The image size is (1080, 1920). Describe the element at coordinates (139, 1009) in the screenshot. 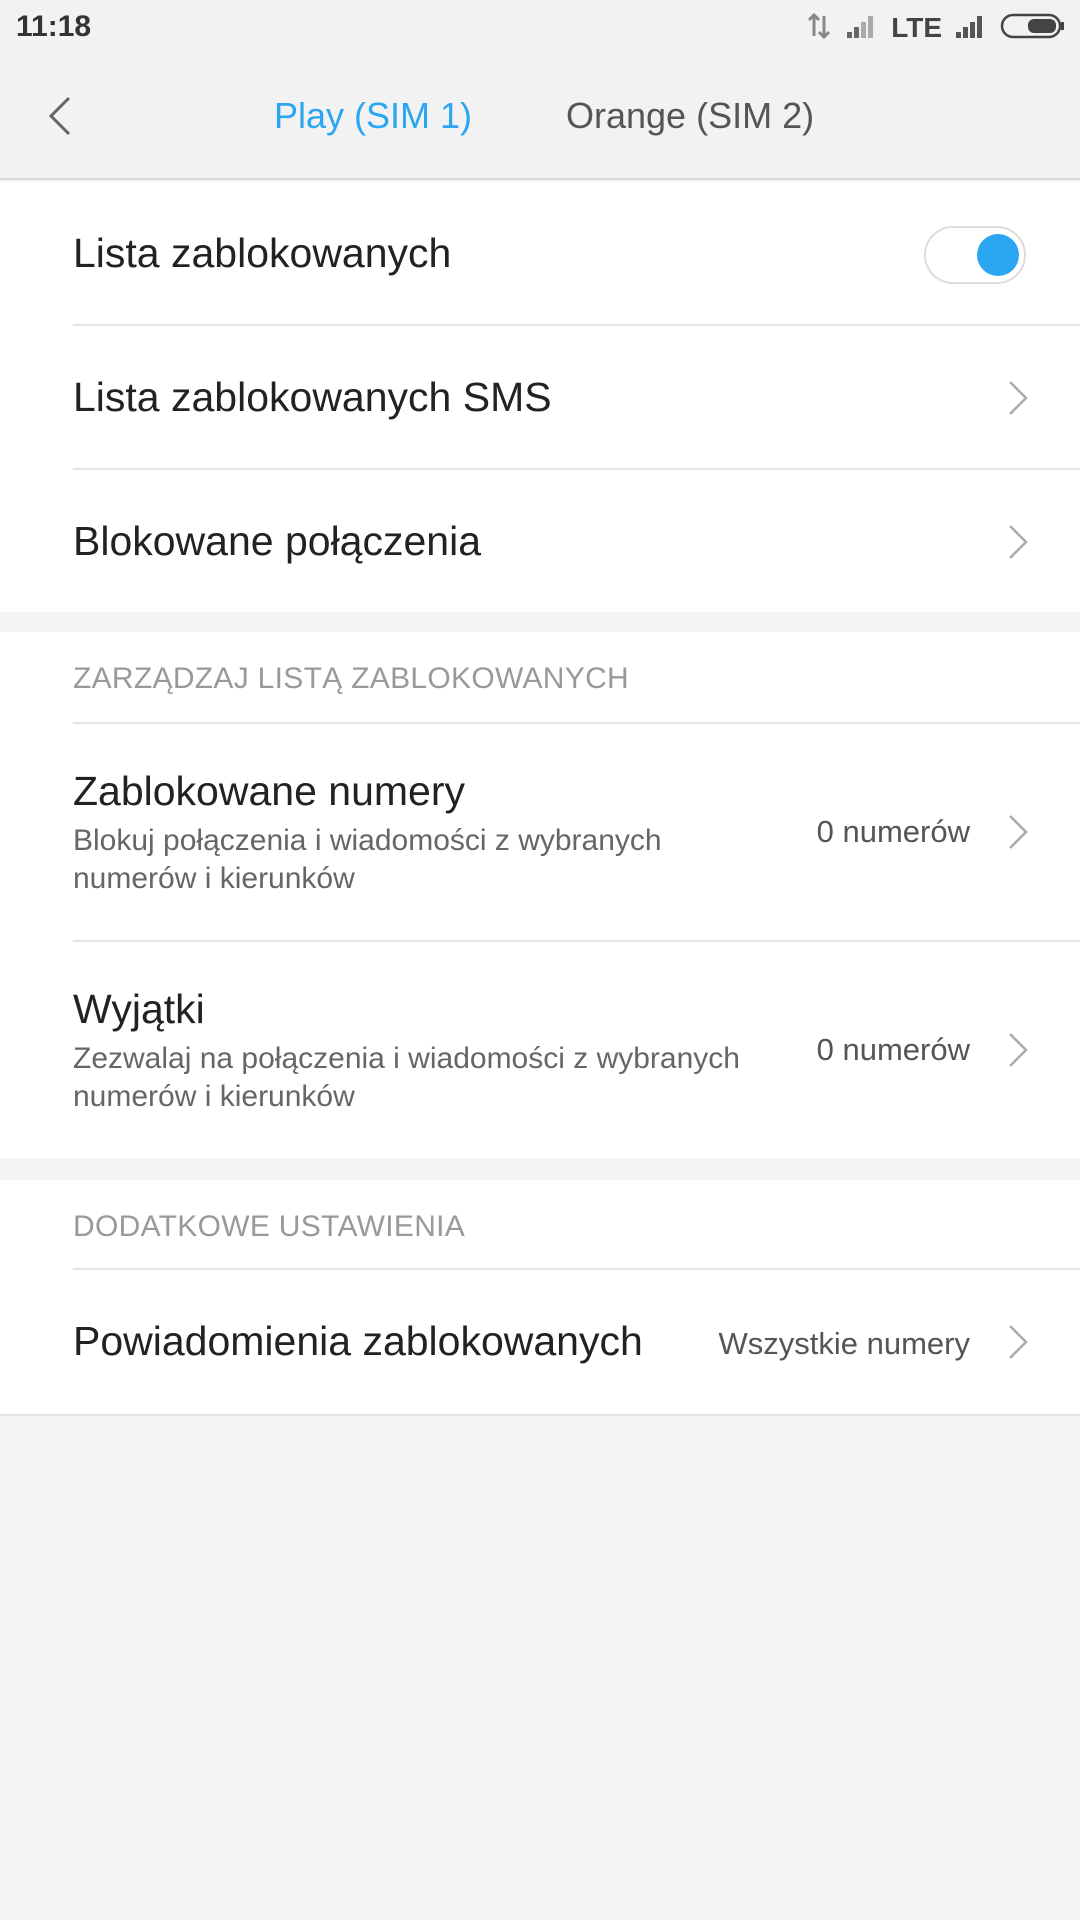

I see `row-title: Wyjątki` at that location.